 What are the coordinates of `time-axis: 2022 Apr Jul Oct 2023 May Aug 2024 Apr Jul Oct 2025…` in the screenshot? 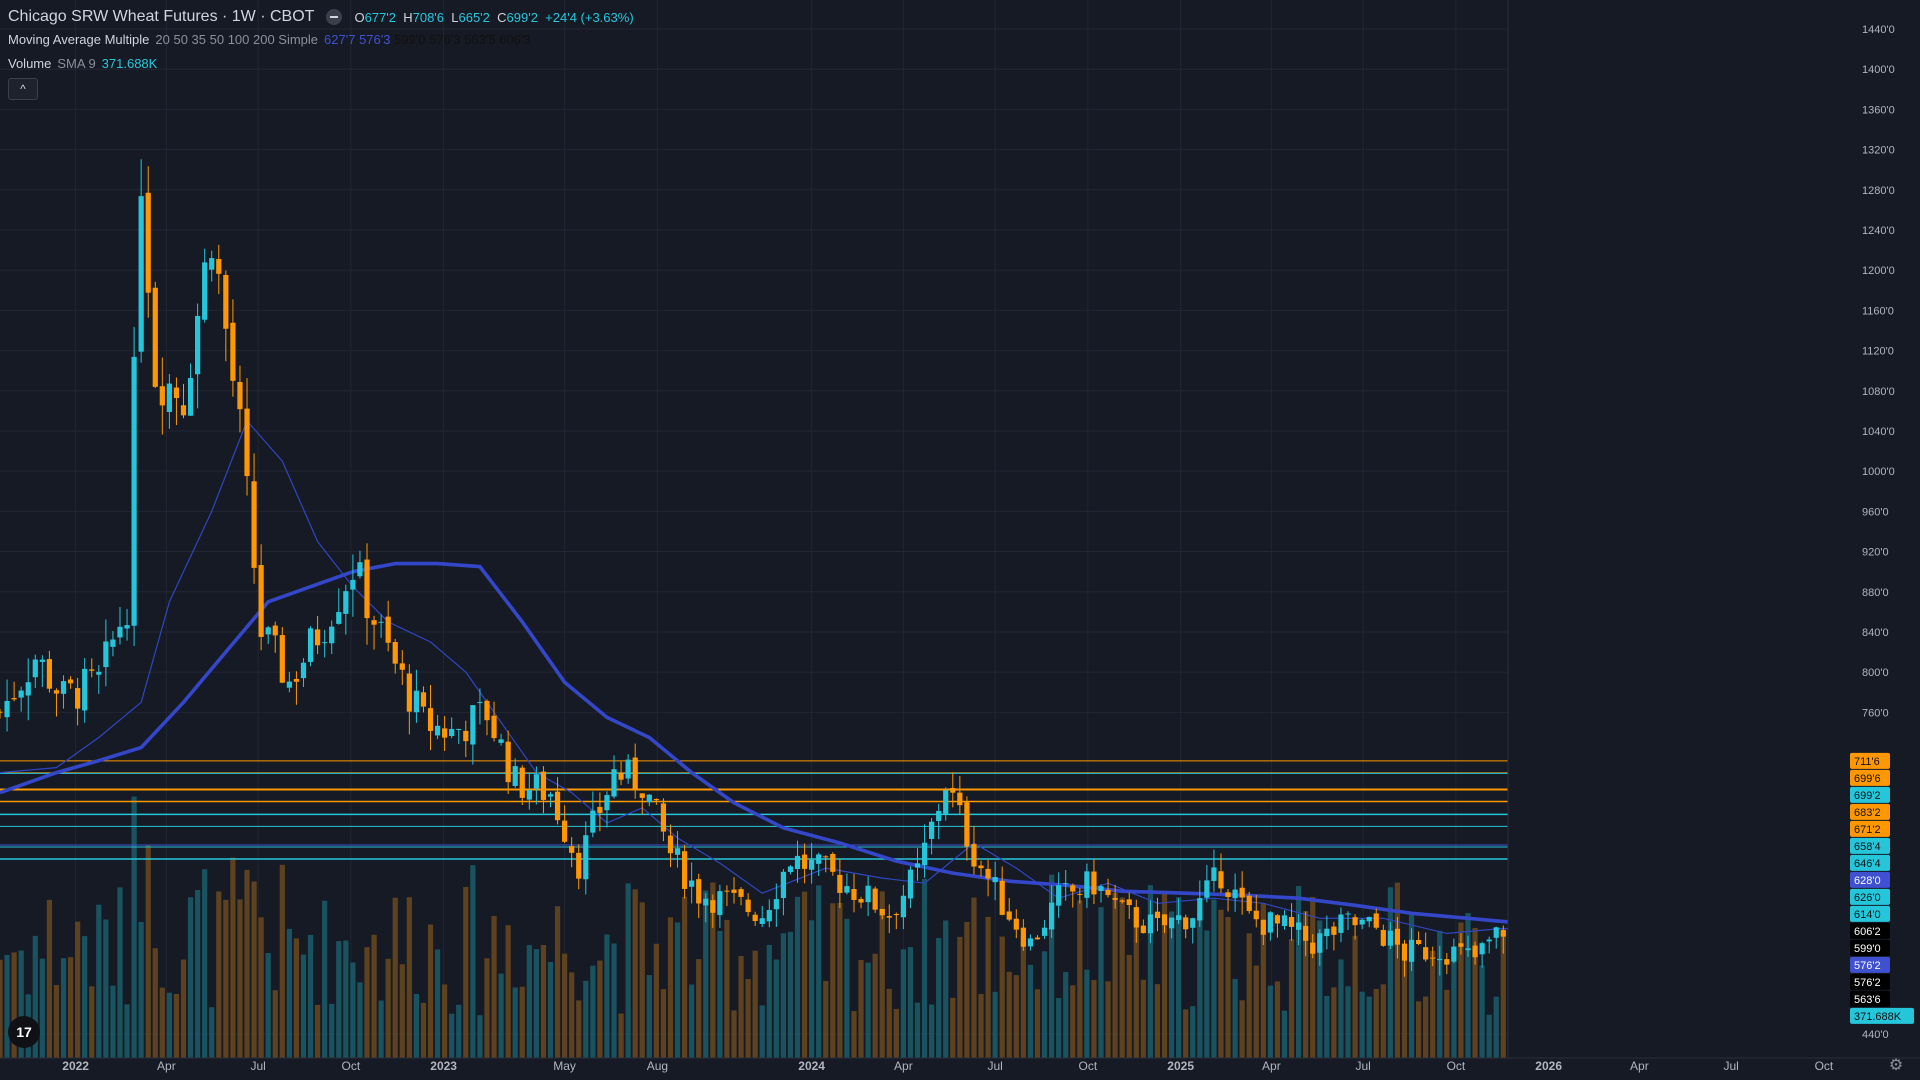 It's located at (960, 1068).